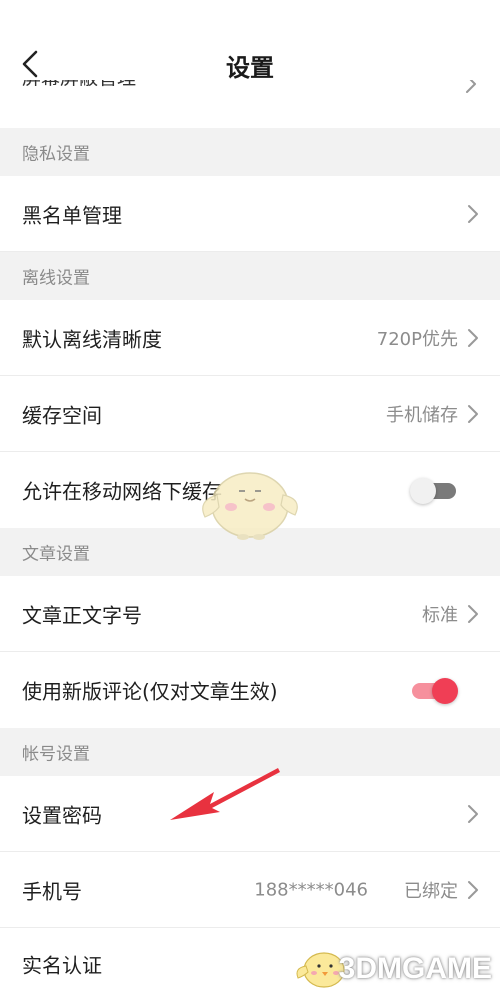 This screenshot has width=500, height=1000. What do you see at coordinates (92, 339) in the screenshot?
I see `row-label: 默认离线清晰度` at bounding box center [92, 339].